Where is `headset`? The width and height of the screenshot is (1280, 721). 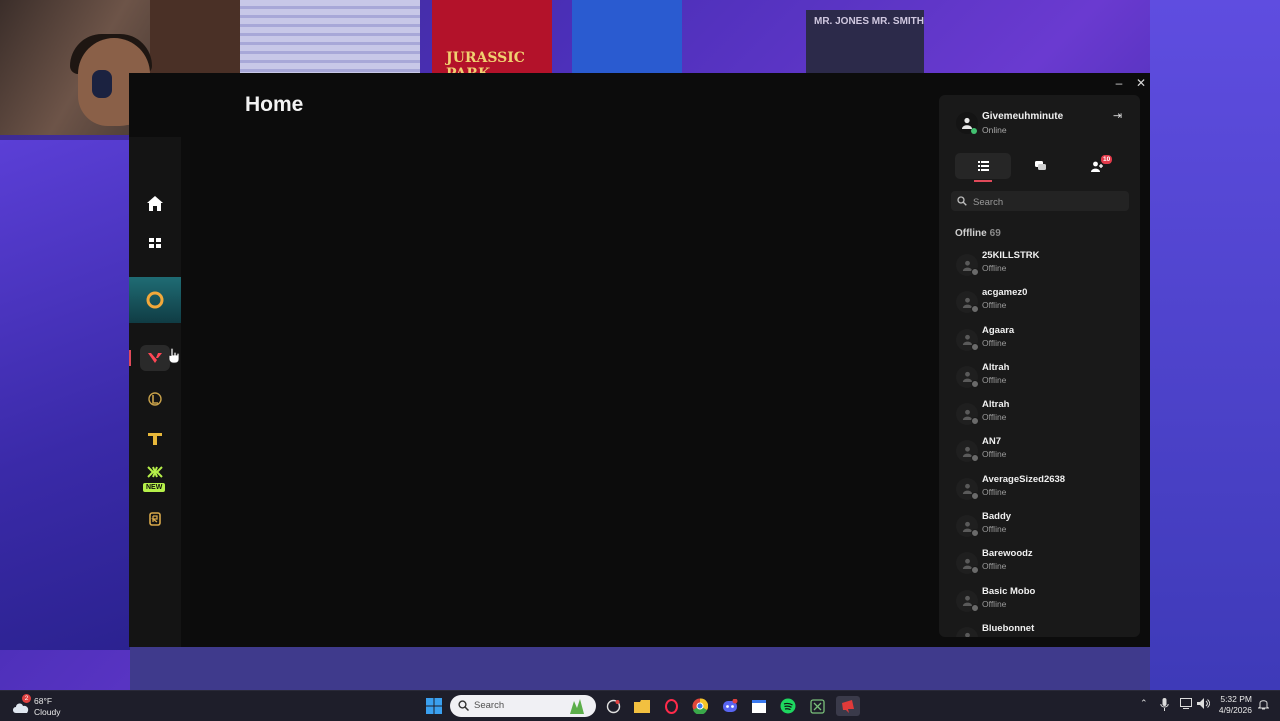
headset is located at coordinates (102, 84).